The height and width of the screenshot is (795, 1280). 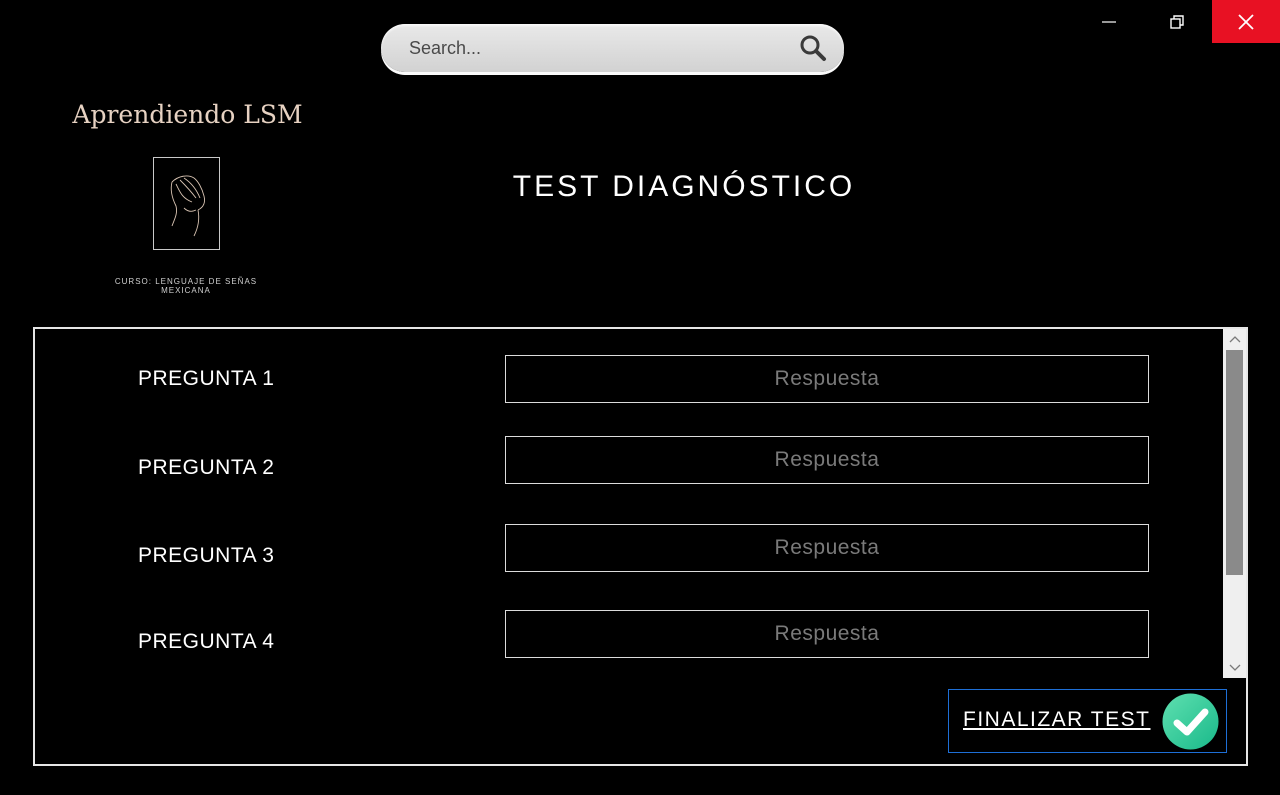 I want to click on search-bar, so click(x=612, y=48).